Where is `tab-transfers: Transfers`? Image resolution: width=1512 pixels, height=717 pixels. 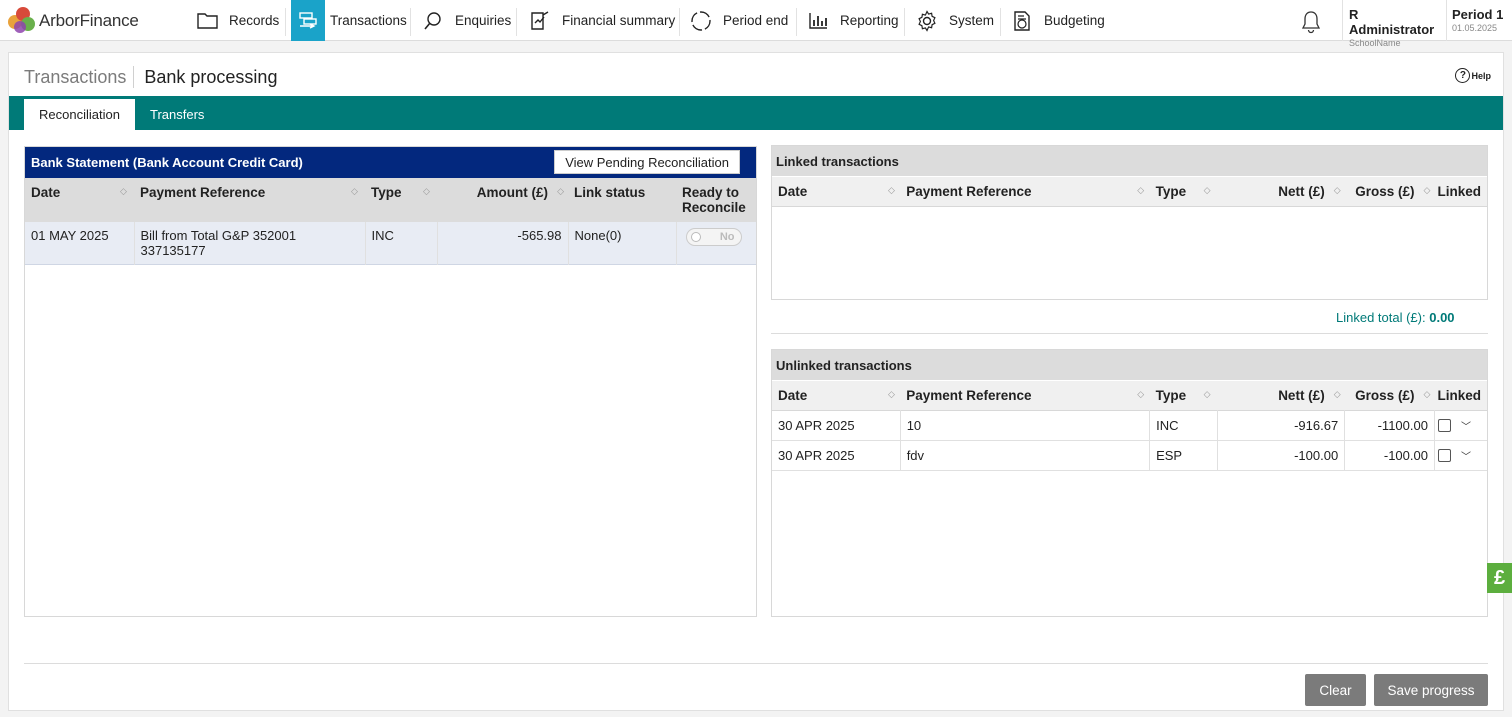
tab-transfers: Transfers is located at coordinates (177, 114).